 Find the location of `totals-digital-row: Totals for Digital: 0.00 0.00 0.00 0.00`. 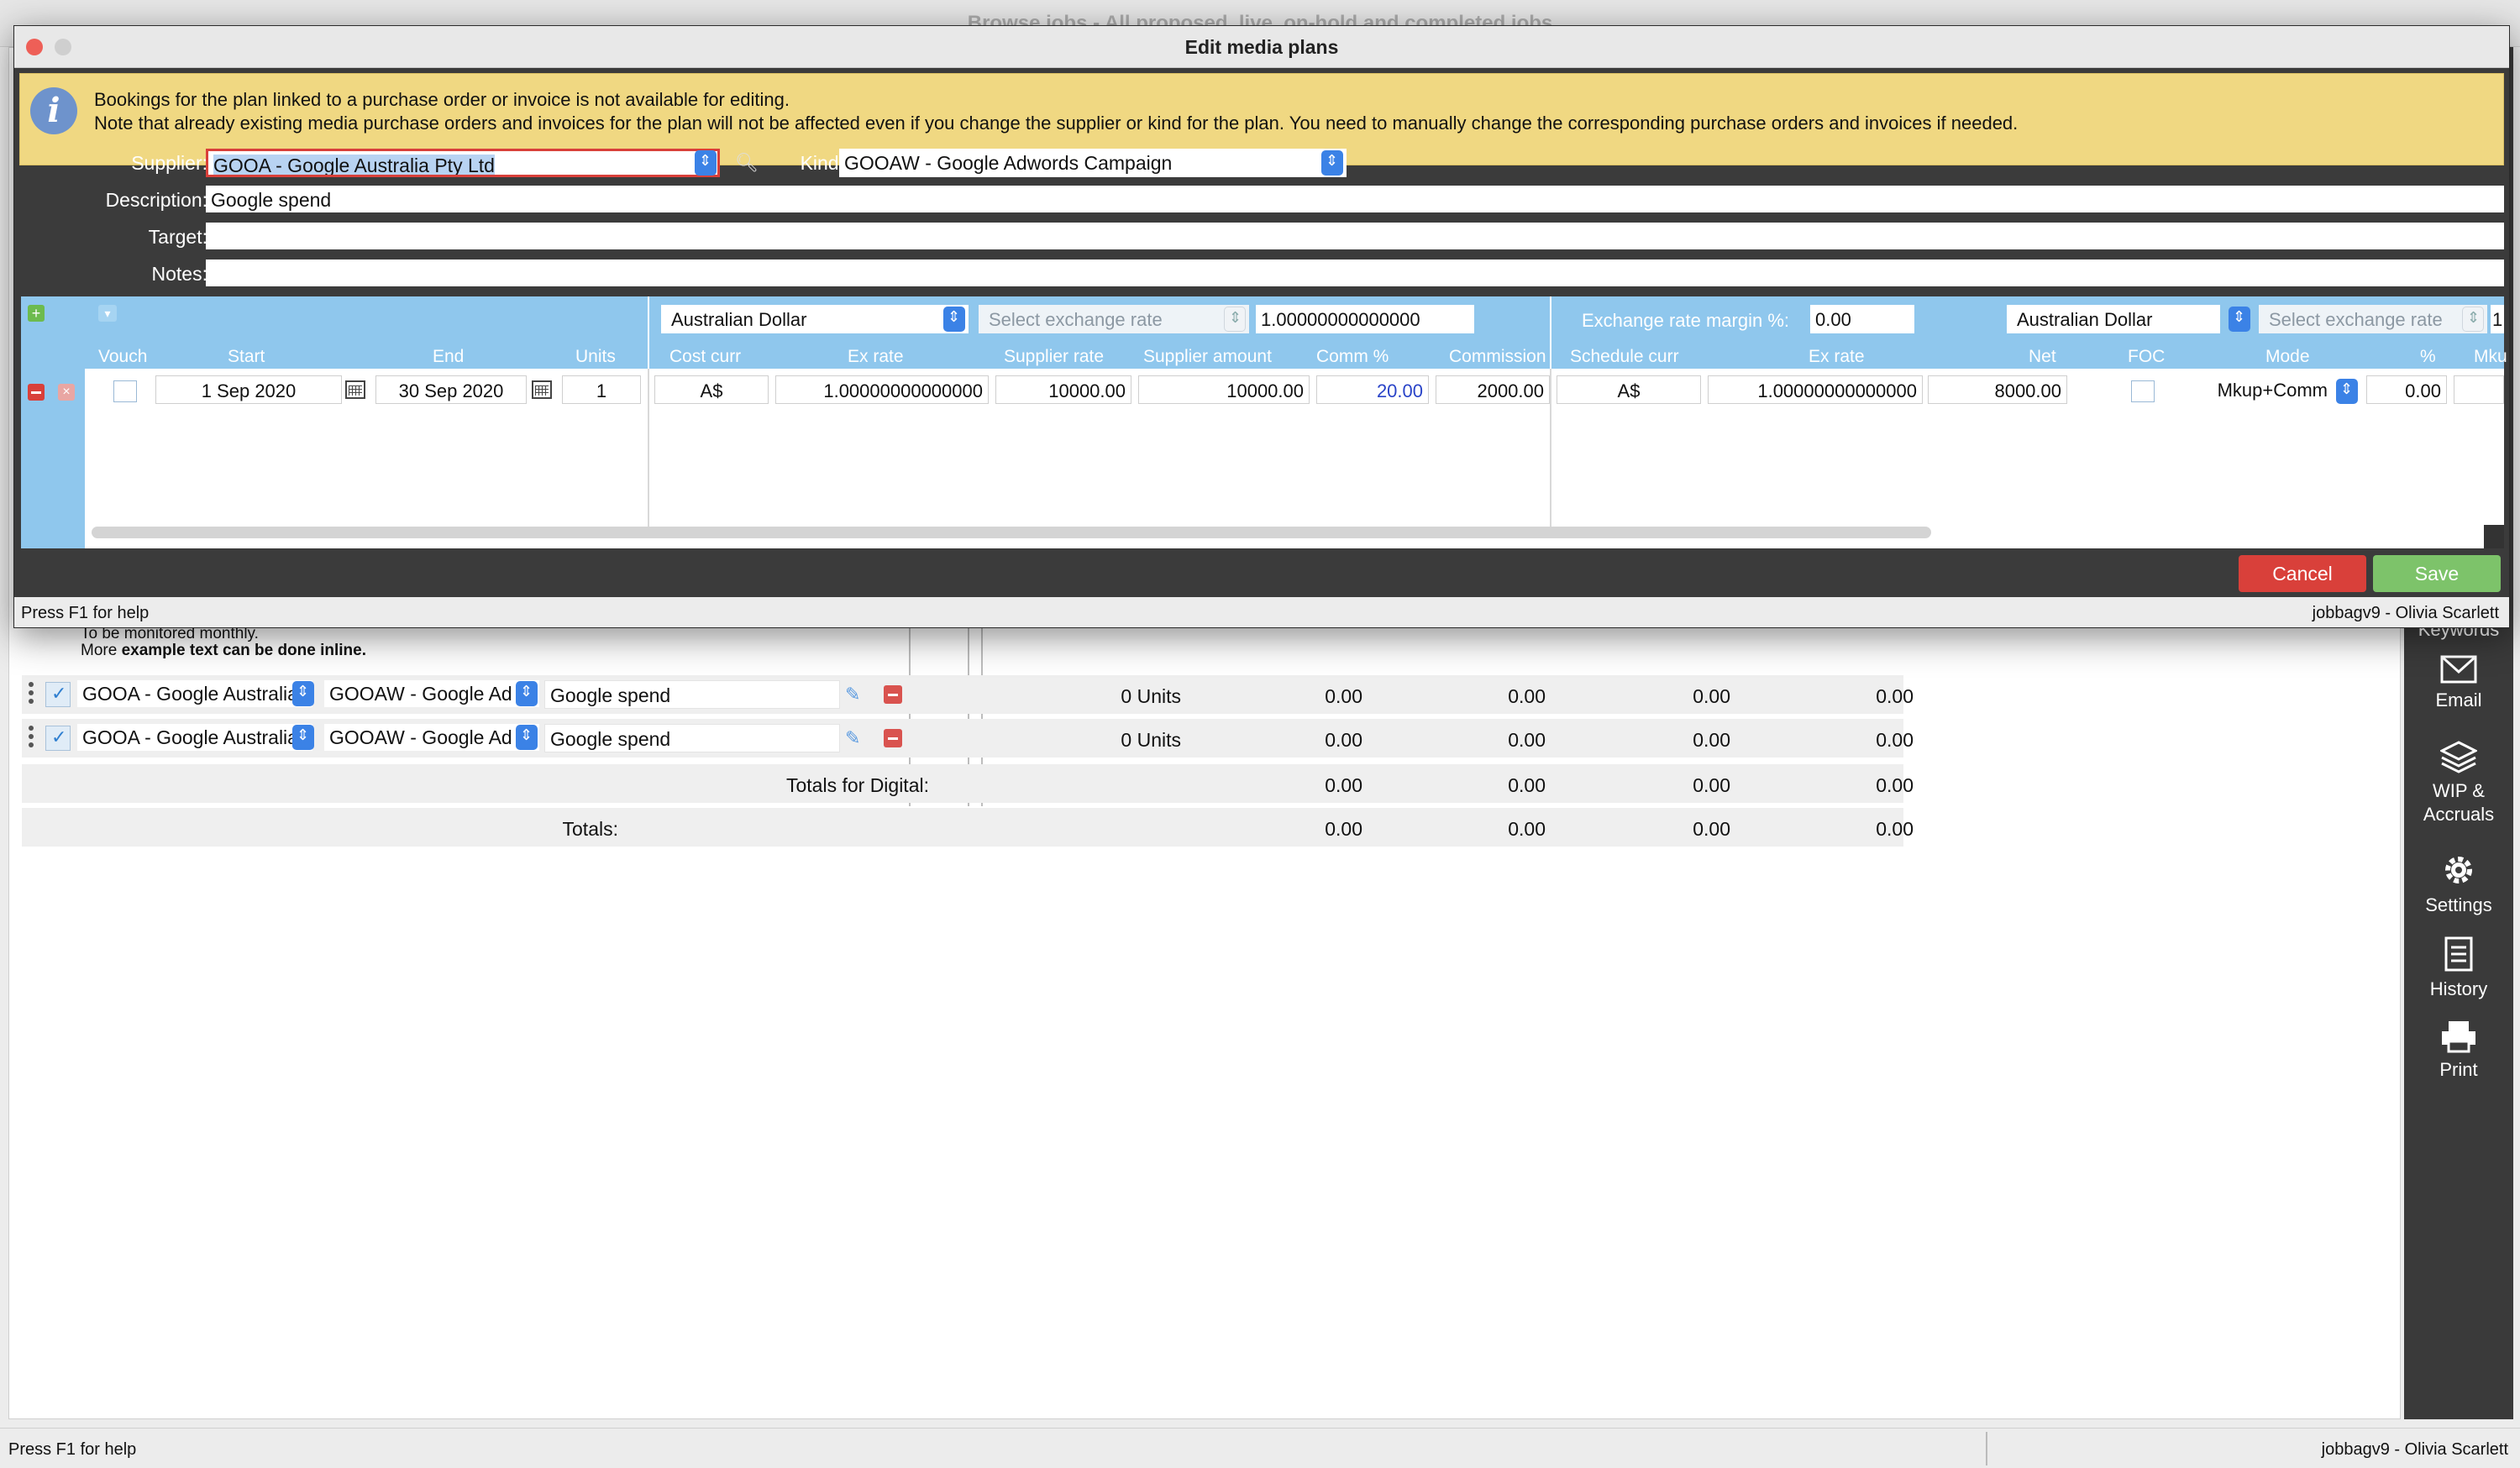

totals-digital-row: Totals for Digital: 0.00 0.00 0.00 0.00 is located at coordinates (968, 783).